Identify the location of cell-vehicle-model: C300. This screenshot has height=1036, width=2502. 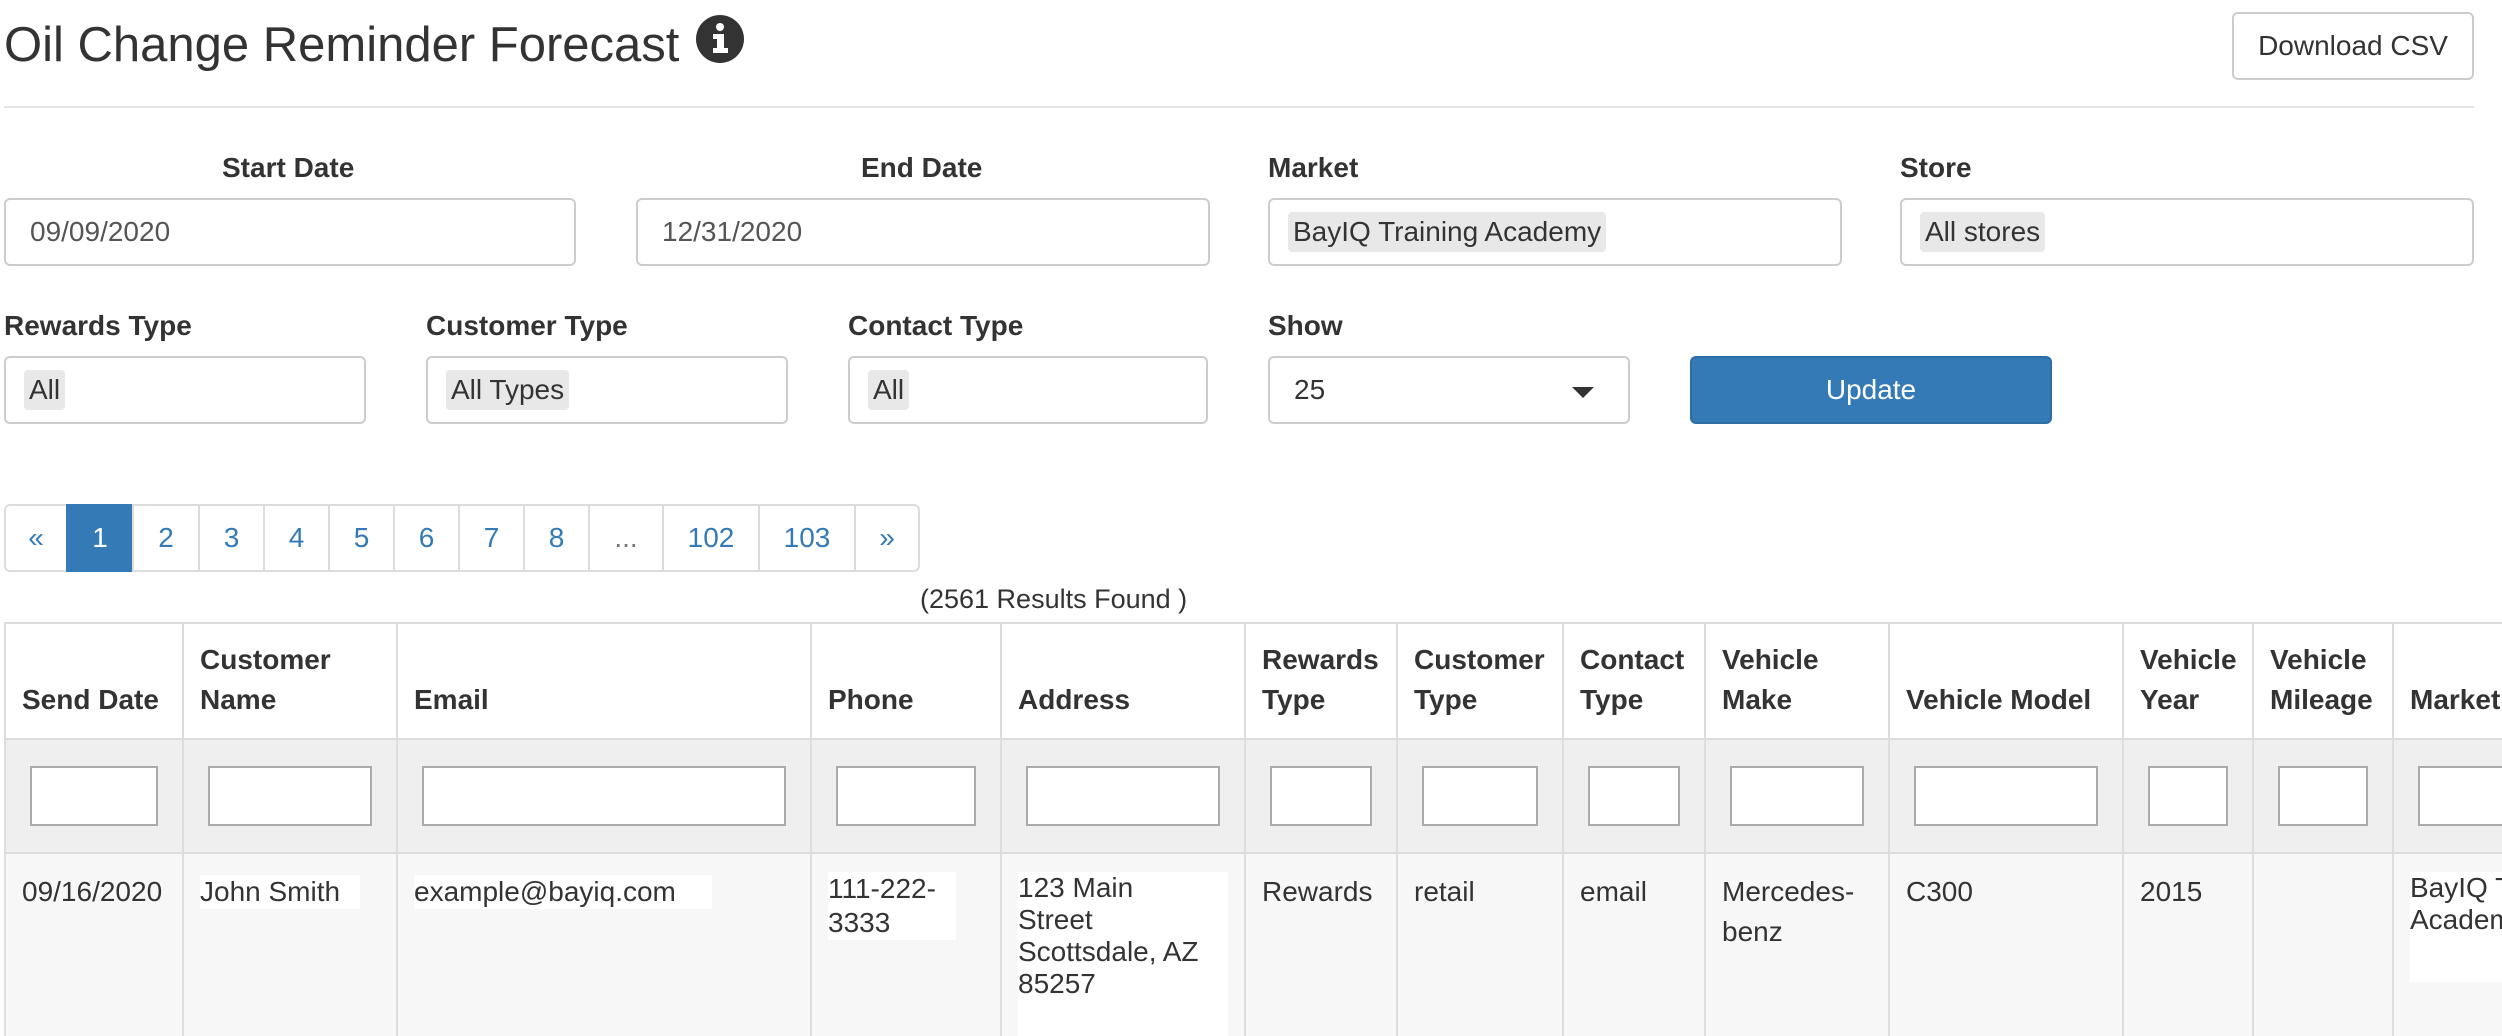
(2006, 944).